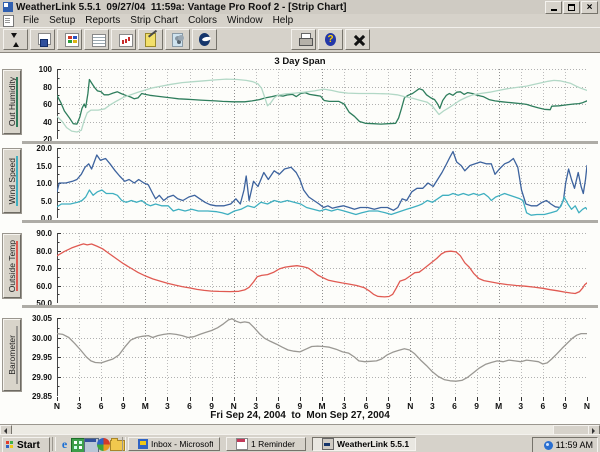  What do you see at coordinates (44, 268) in the screenshot?
I see `y-tick-label: 70.0` at bounding box center [44, 268].